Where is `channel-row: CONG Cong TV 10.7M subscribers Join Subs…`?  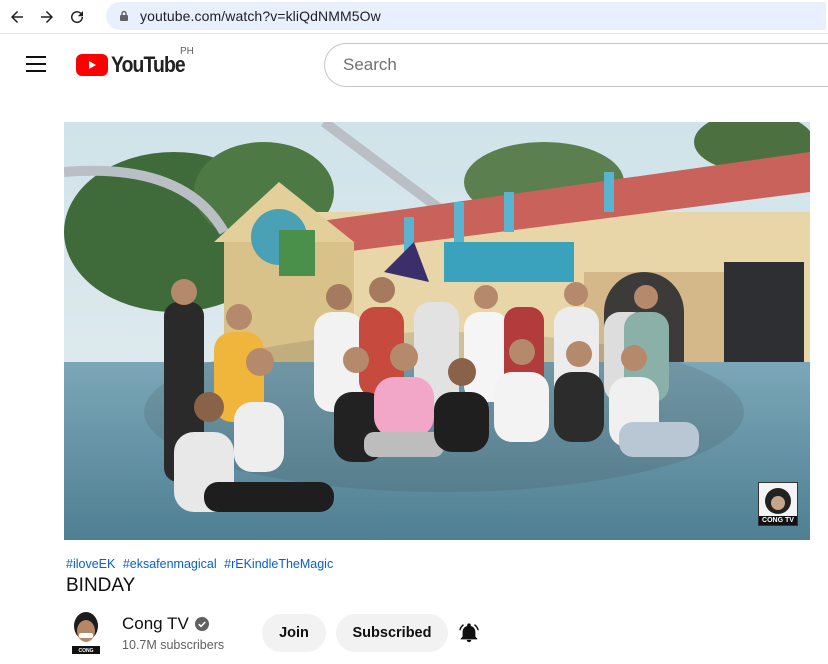 channel-row: CONG Cong TV 10.7M subscribers Join Subs… is located at coordinates (446, 633).